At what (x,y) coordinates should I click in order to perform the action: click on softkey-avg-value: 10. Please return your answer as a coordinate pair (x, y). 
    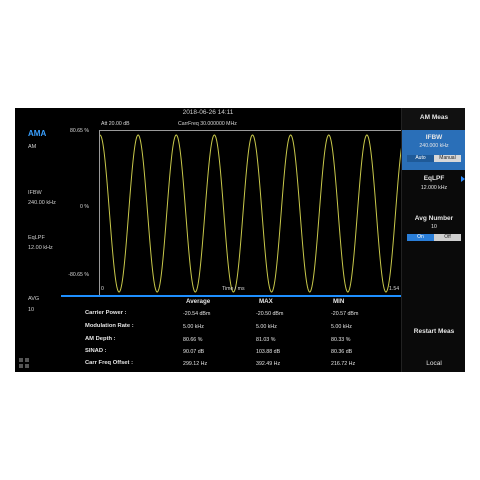
    Looking at the image, I should click on (434, 227).